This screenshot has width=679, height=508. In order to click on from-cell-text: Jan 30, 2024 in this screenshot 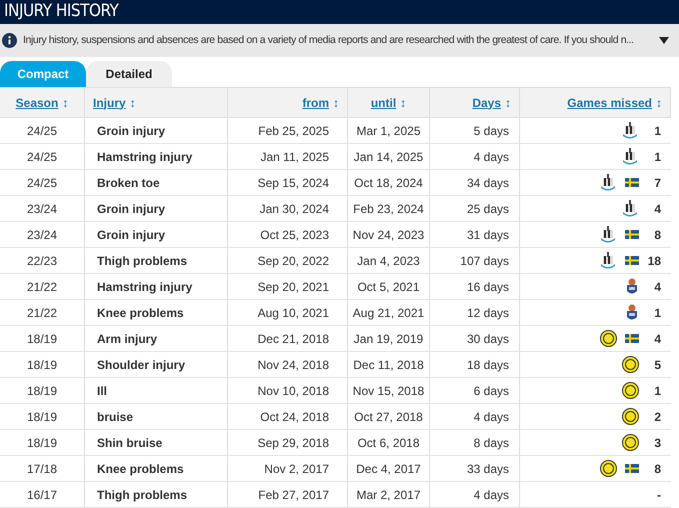, I will do `click(294, 209)`.